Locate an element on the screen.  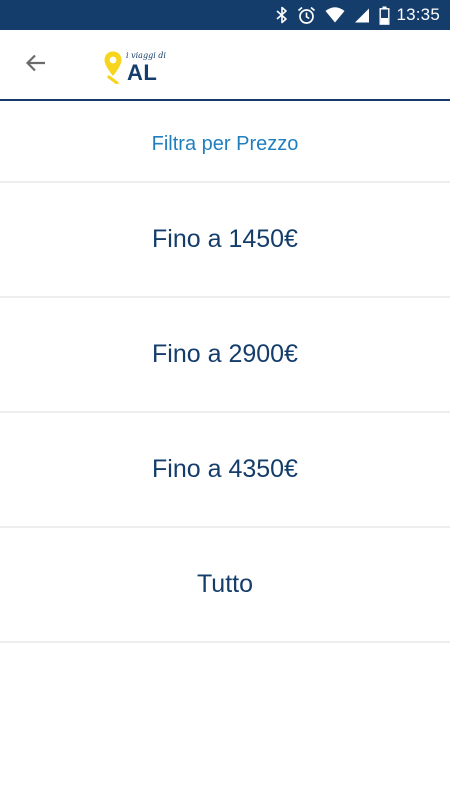
signal-icon is located at coordinates (362, 15).